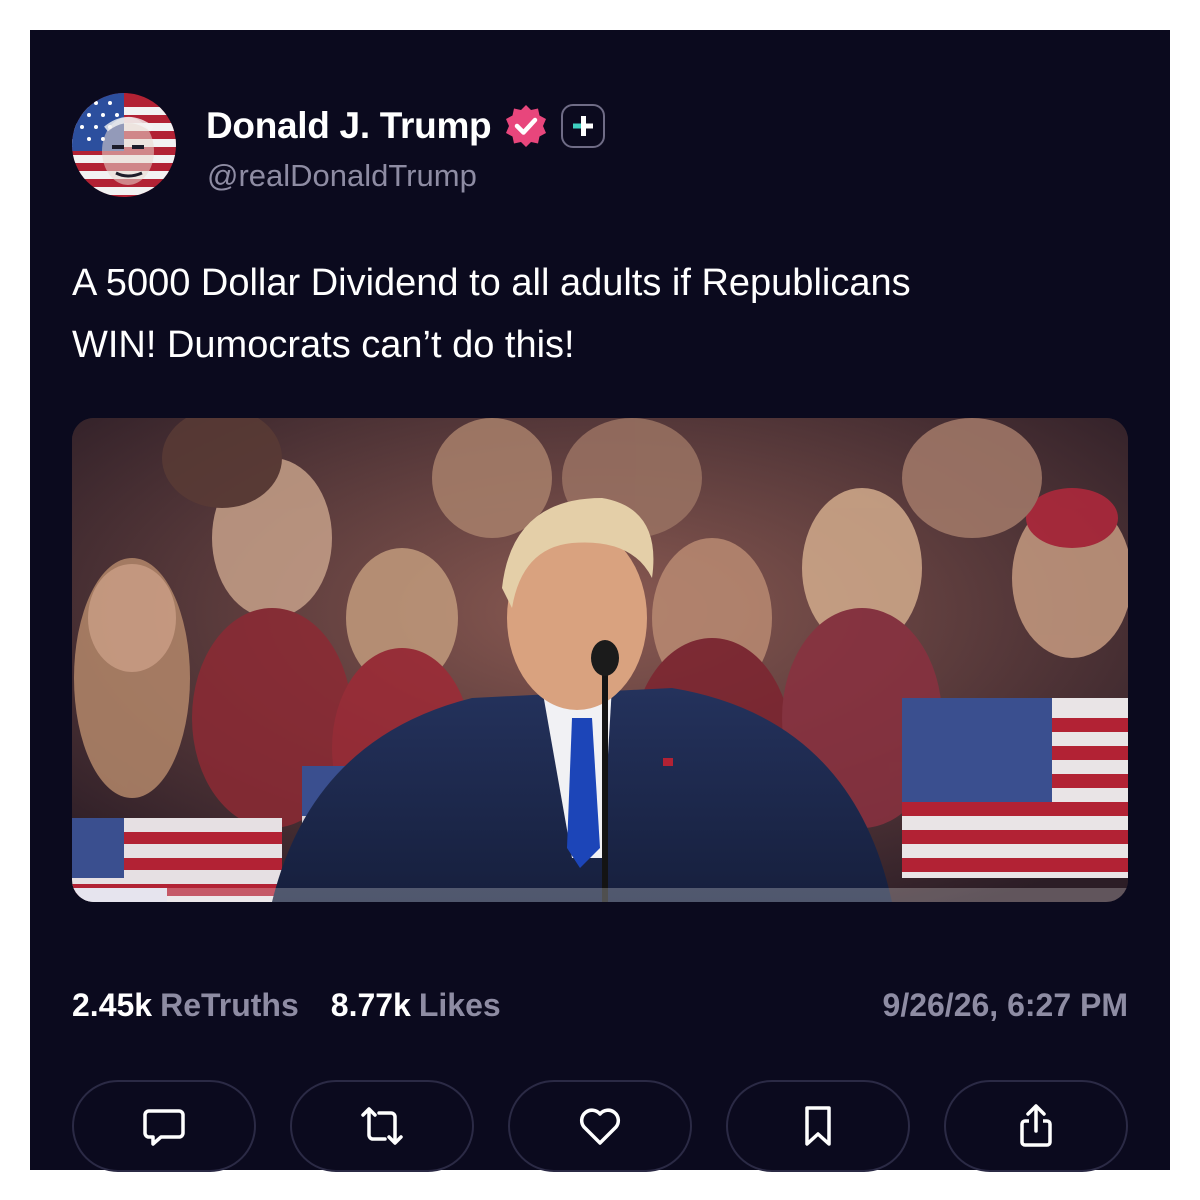 The image size is (1200, 1200). I want to click on action-bar, so click(600, 1126).